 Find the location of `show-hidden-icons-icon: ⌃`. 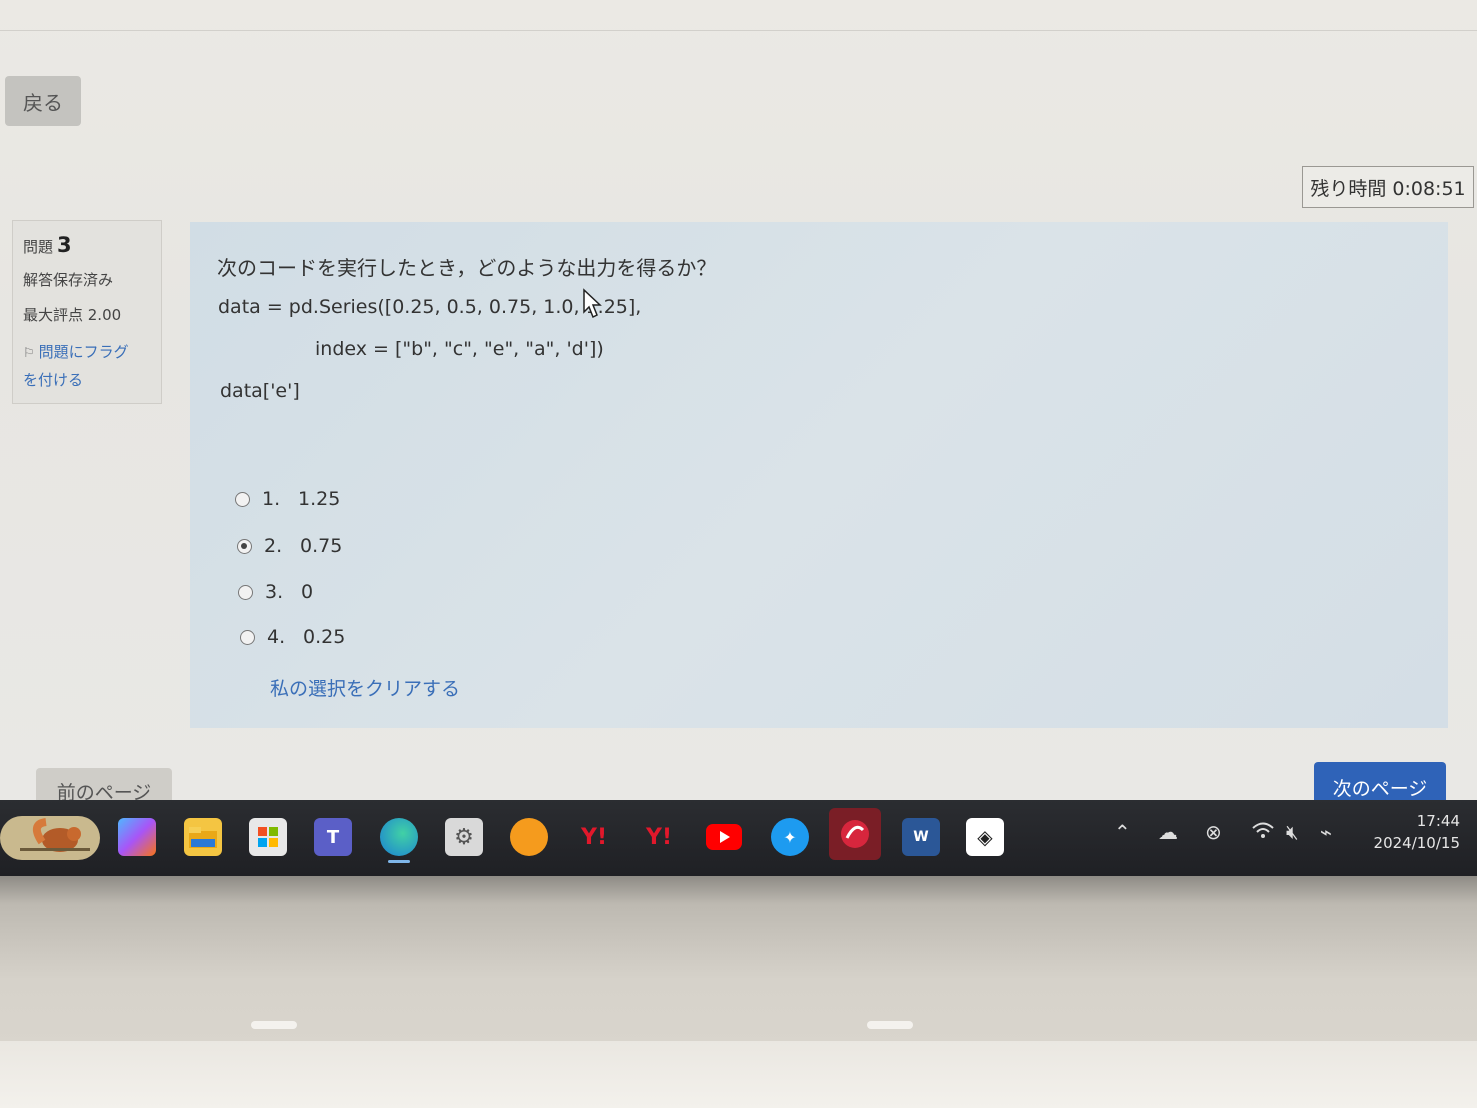

show-hidden-icons-icon: ⌃ is located at coordinates (1122, 832).